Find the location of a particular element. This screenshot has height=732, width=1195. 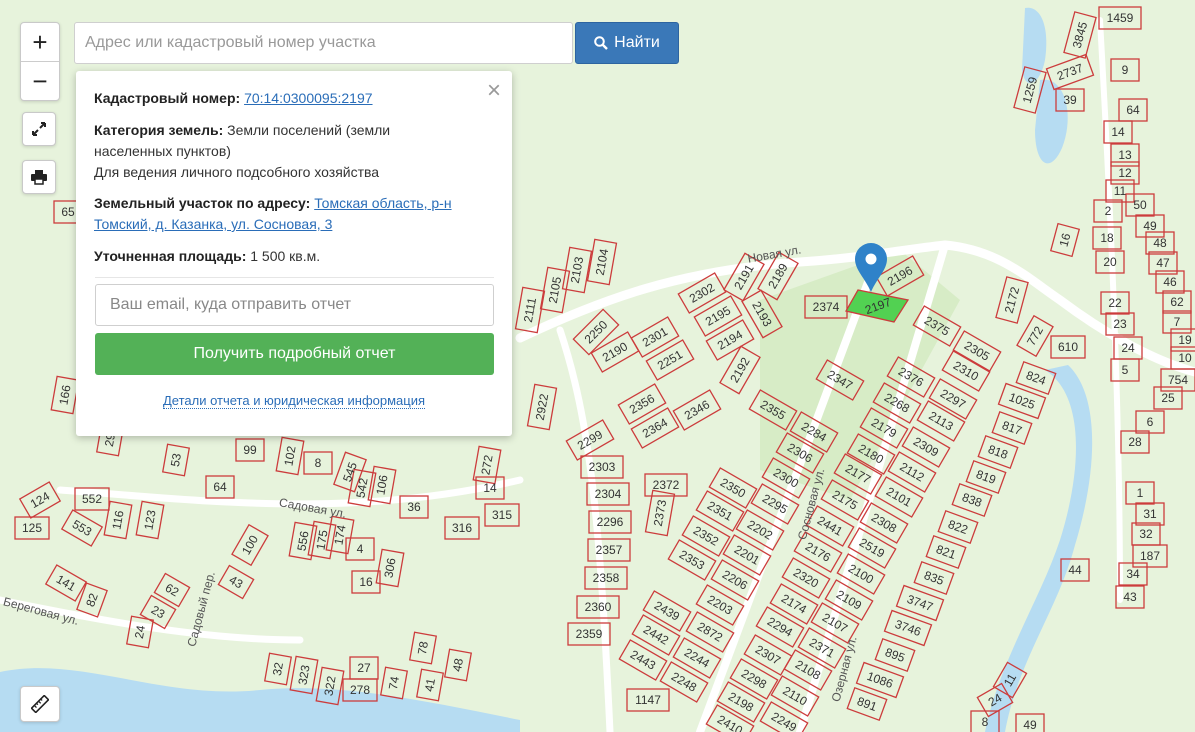

zoom-out-button: − is located at coordinates (40, 80).